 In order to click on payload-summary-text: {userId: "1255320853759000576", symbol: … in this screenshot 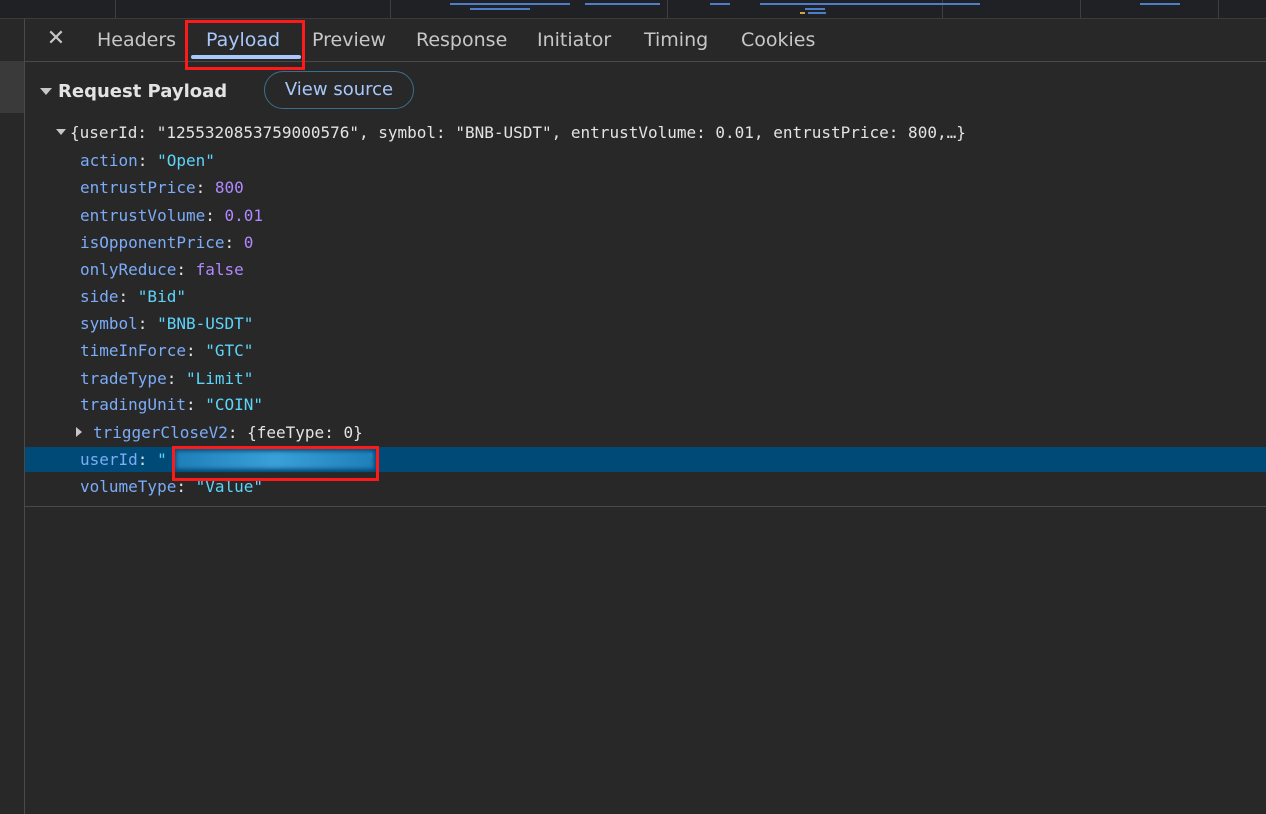, I will do `click(518, 132)`.